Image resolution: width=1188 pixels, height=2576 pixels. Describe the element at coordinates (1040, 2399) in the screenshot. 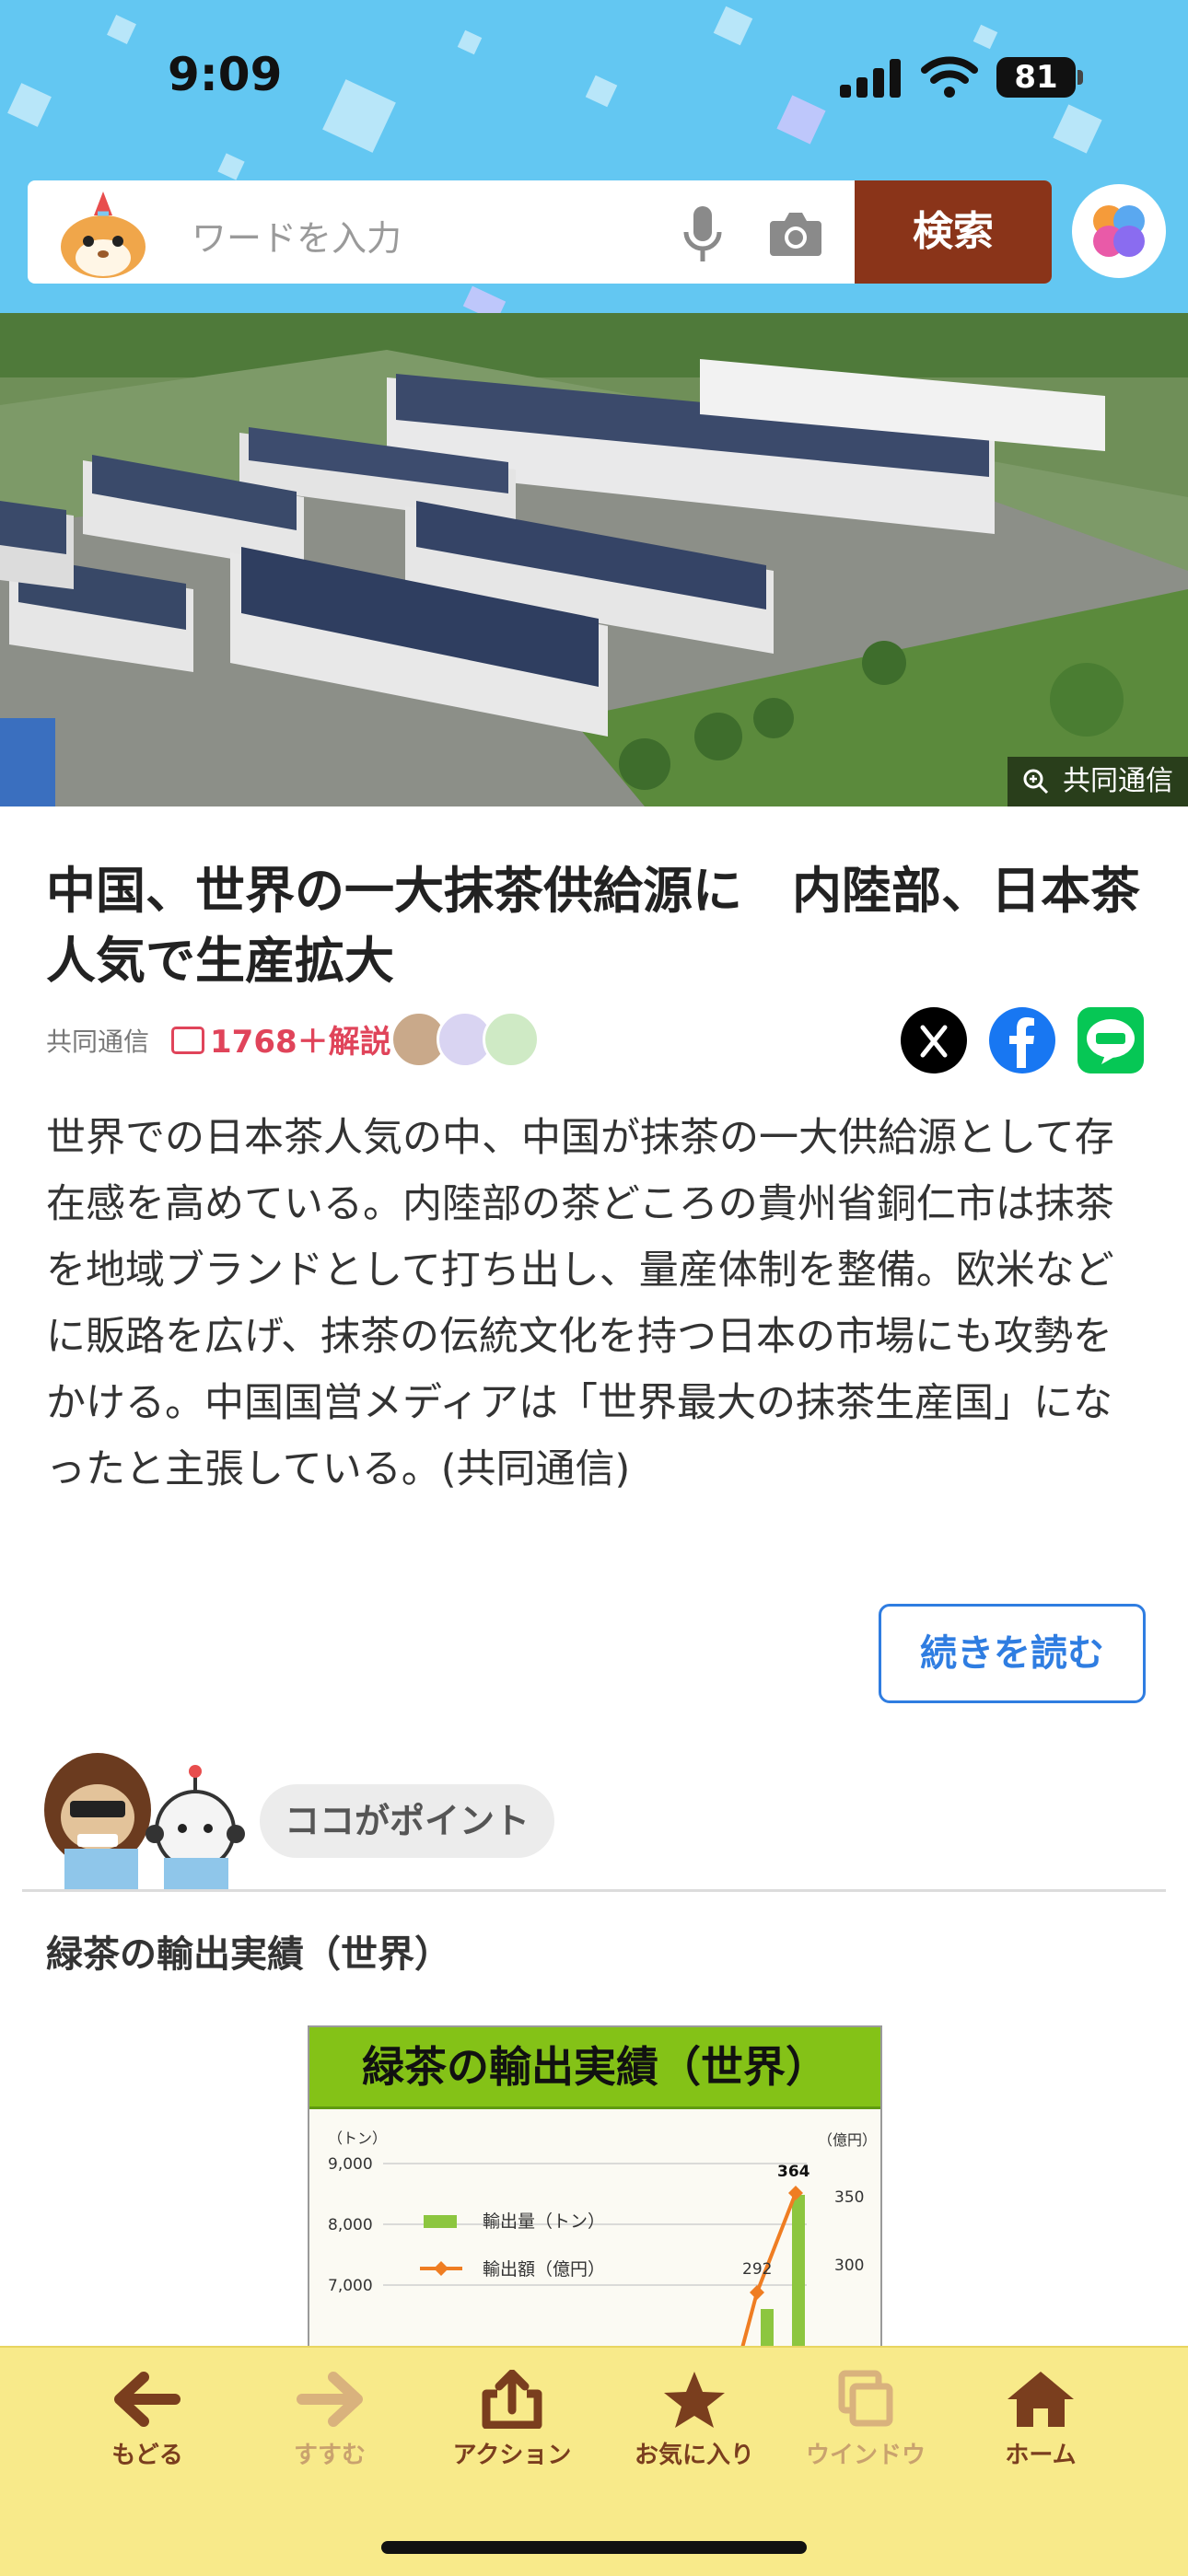

I see `home-icon` at that location.